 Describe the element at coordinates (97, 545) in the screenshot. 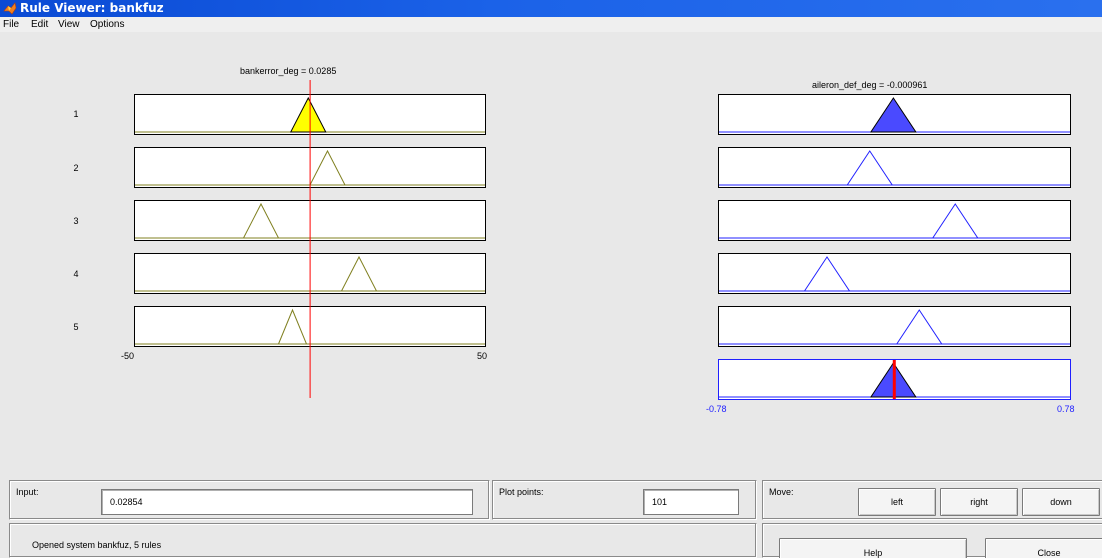

I see `status-text: Opened system bankfuz, 5 rules` at that location.